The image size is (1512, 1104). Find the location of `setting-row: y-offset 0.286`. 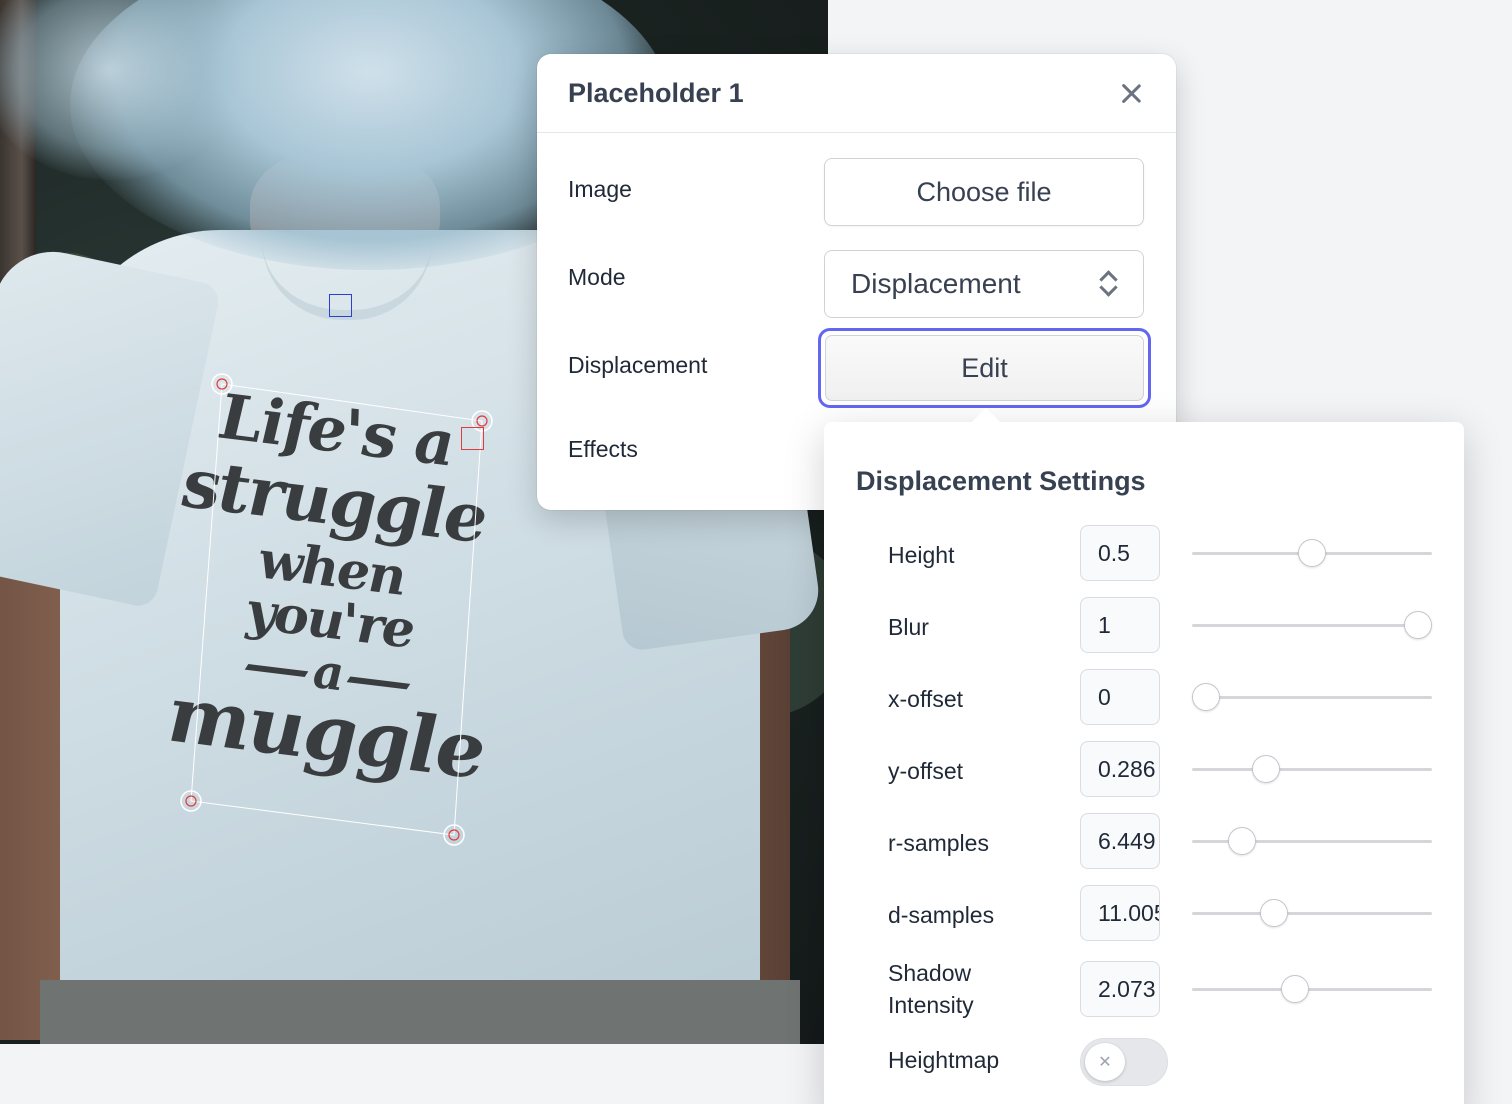

setting-row: y-offset 0.286 is located at coordinates (1144, 769).